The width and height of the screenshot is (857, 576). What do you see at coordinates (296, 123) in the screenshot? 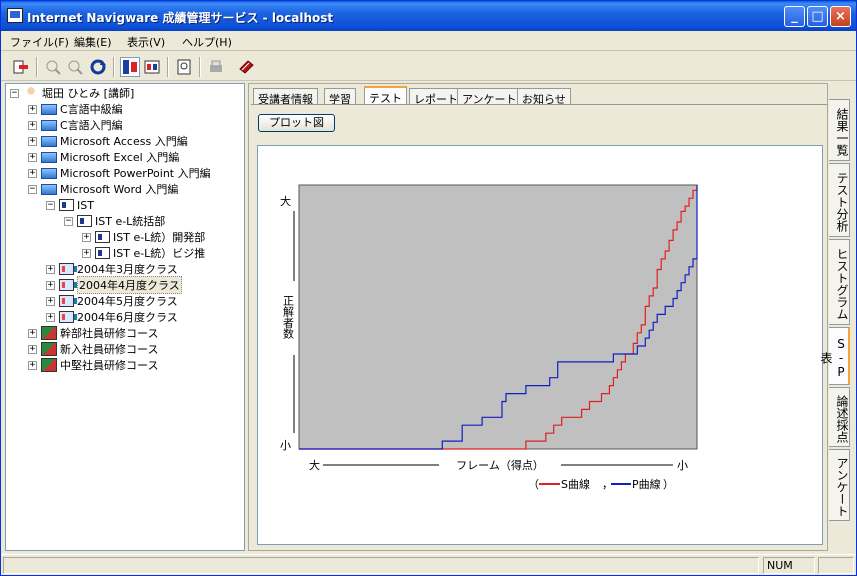
I see `plot-button: プロット図` at bounding box center [296, 123].